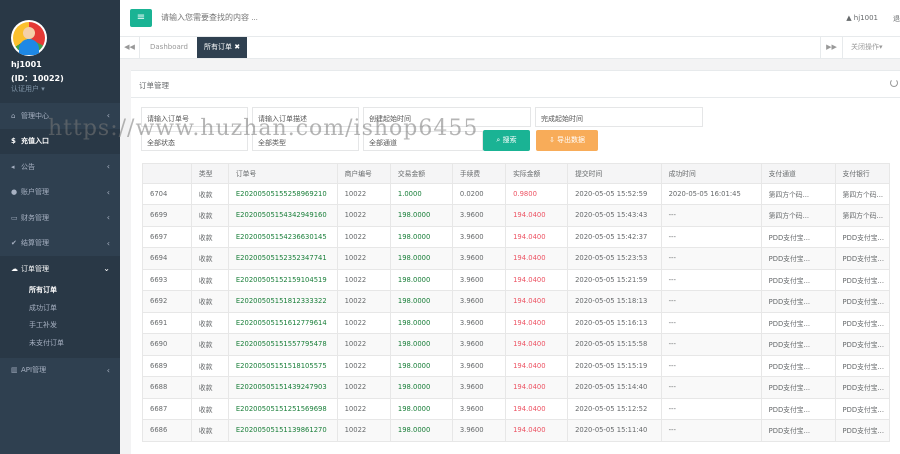 Image resolution: width=900 pixels, height=454 pixels. I want to click on logout-link: 退, so click(896, 19).